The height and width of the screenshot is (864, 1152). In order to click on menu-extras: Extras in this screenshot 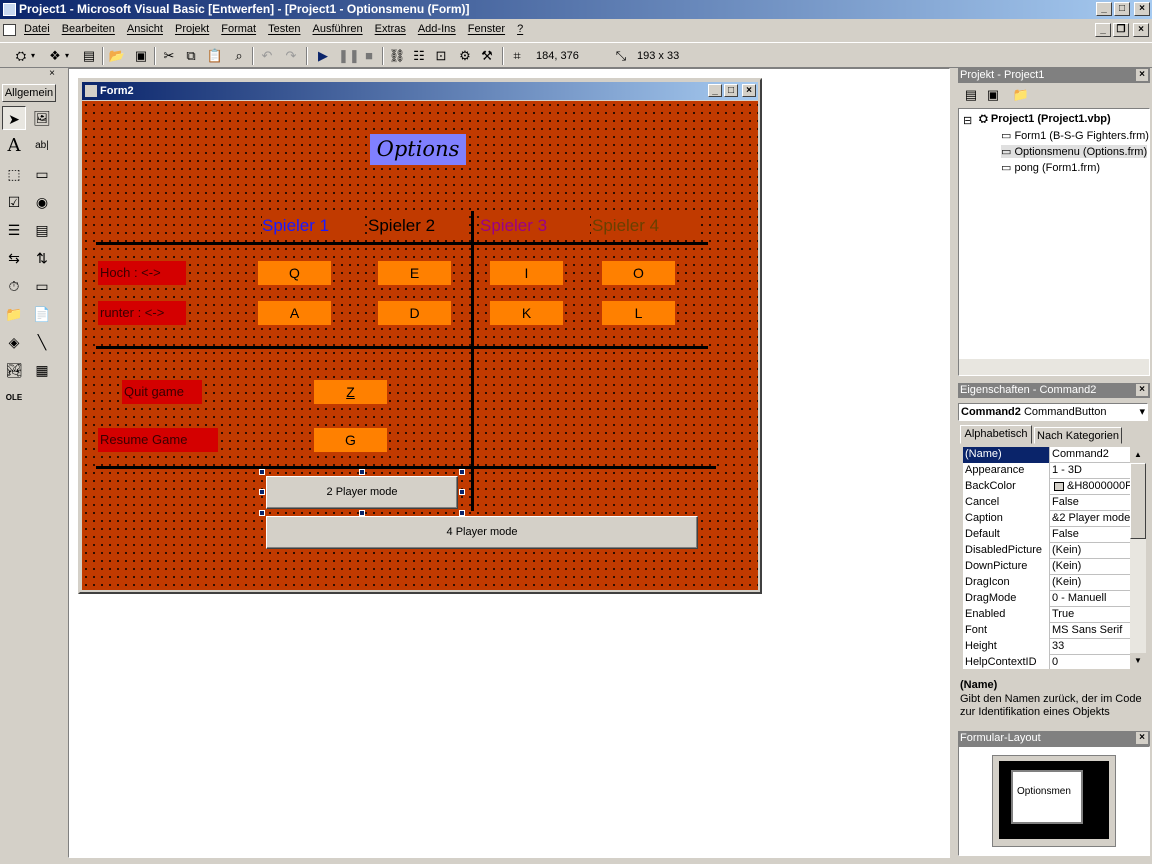, I will do `click(390, 29)`.